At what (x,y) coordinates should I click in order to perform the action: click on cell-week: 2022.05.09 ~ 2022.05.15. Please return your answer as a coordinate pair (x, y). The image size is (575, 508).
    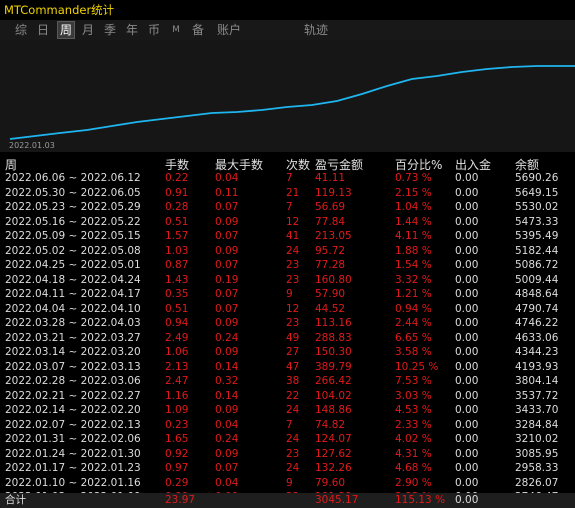
    Looking at the image, I should click on (73, 236).